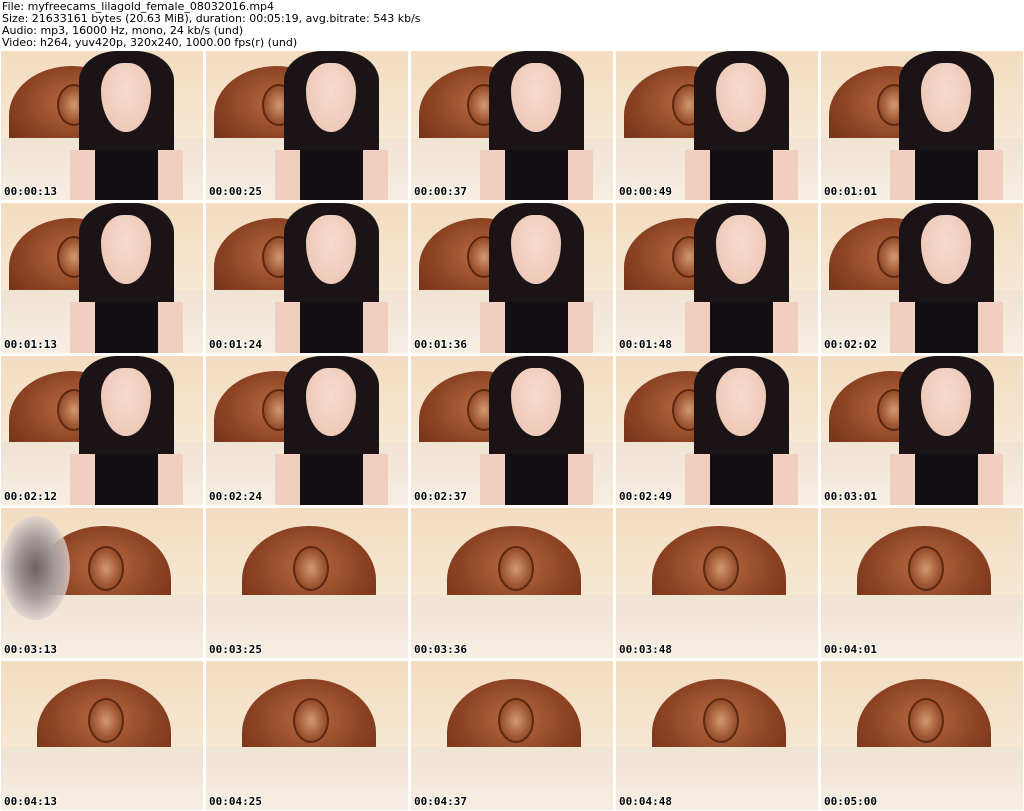 The image size is (1024, 811). Describe the element at coordinates (102, 735) in the screenshot. I see `video-thumbnail: 00:04:13` at that location.